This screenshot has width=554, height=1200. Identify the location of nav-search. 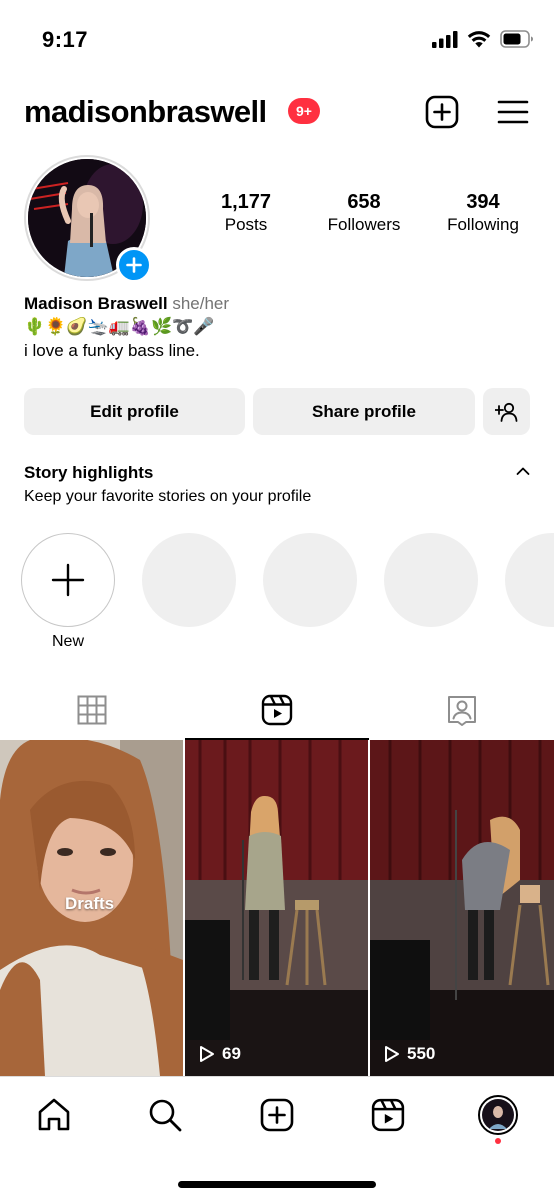
(165, 1115).